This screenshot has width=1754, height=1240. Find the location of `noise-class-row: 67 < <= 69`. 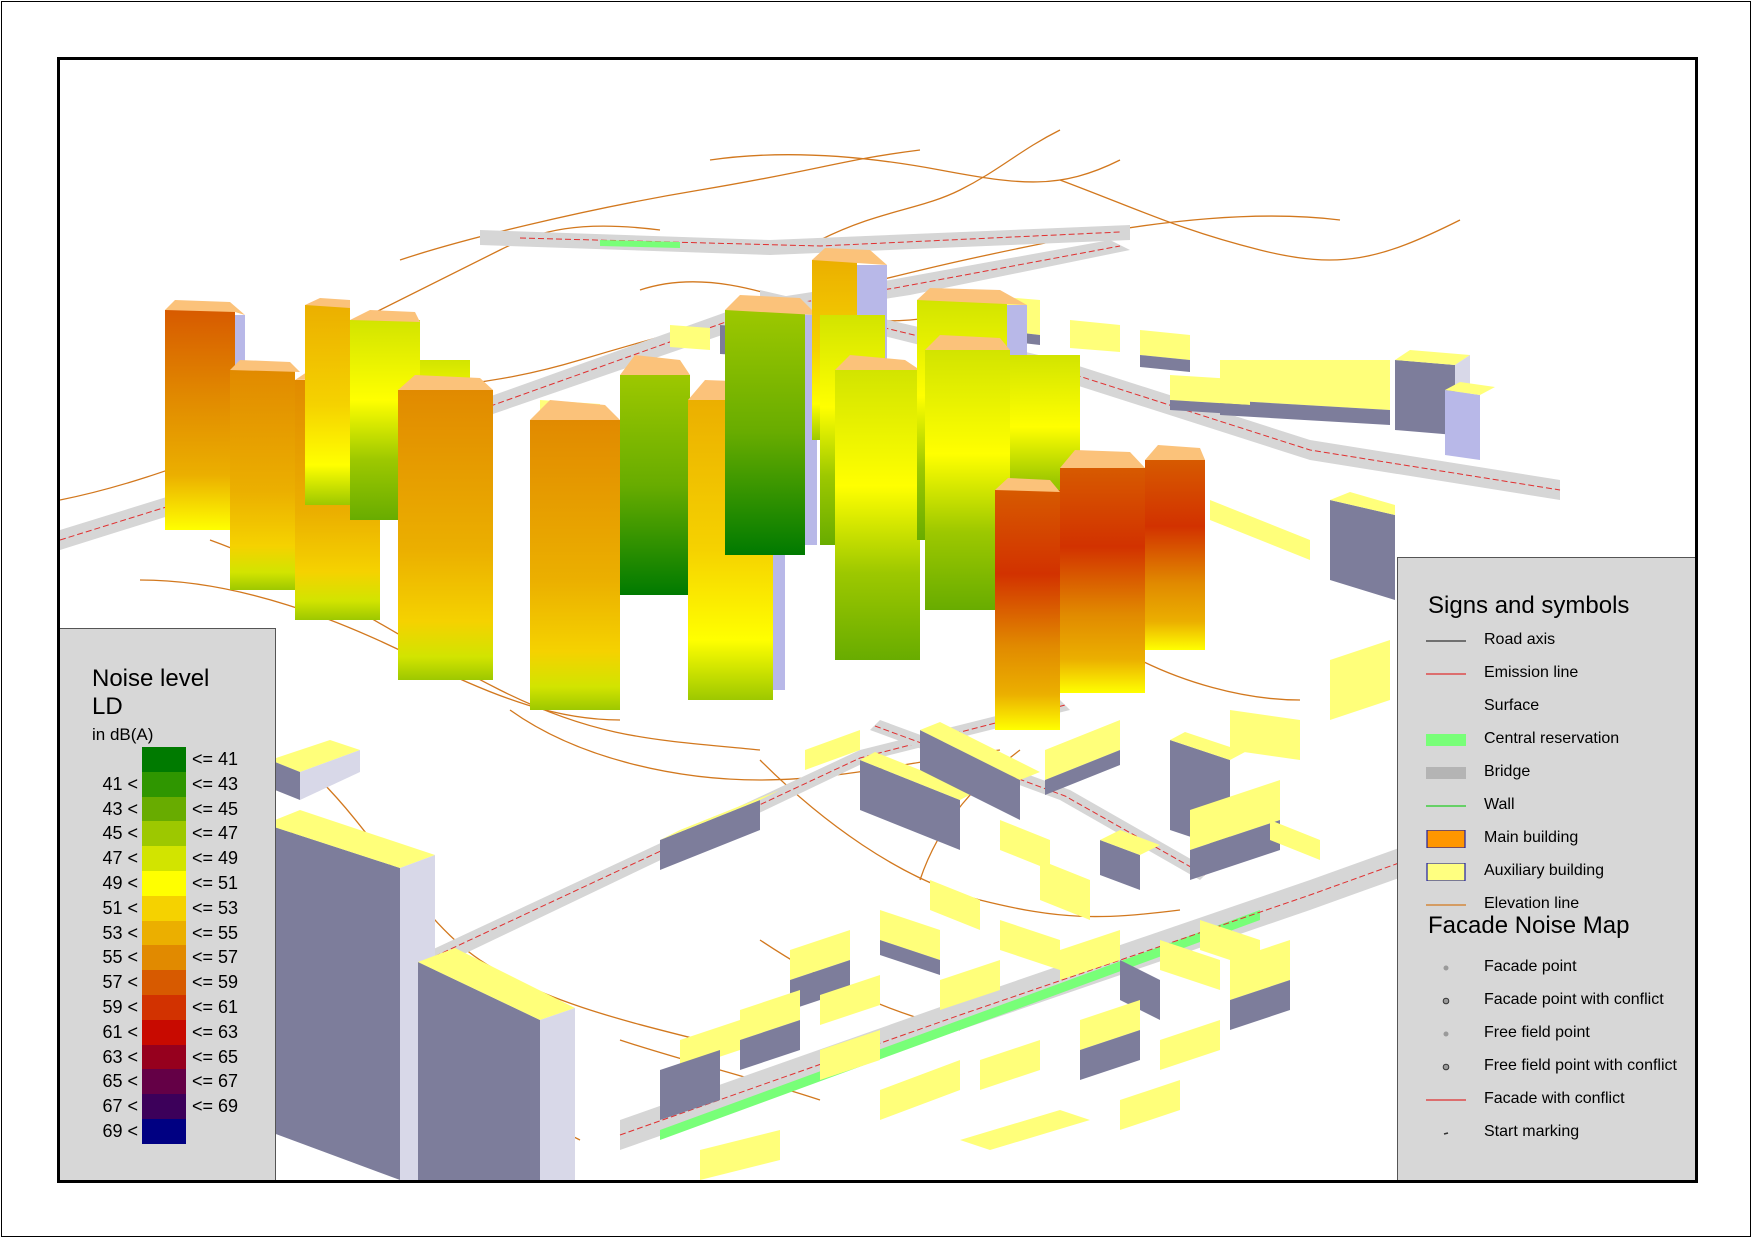

noise-class-row: 67 < <= 69 is located at coordinates (168, 1107).